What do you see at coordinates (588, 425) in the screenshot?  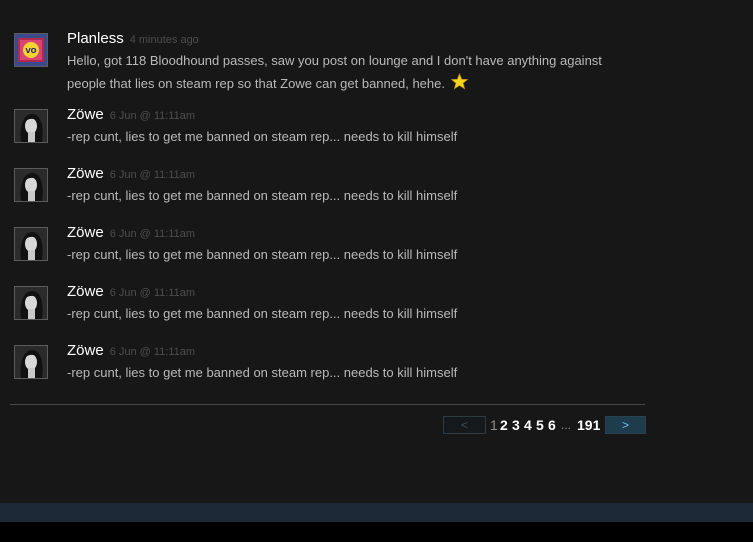 I see `page-link-last: 191` at bounding box center [588, 425].